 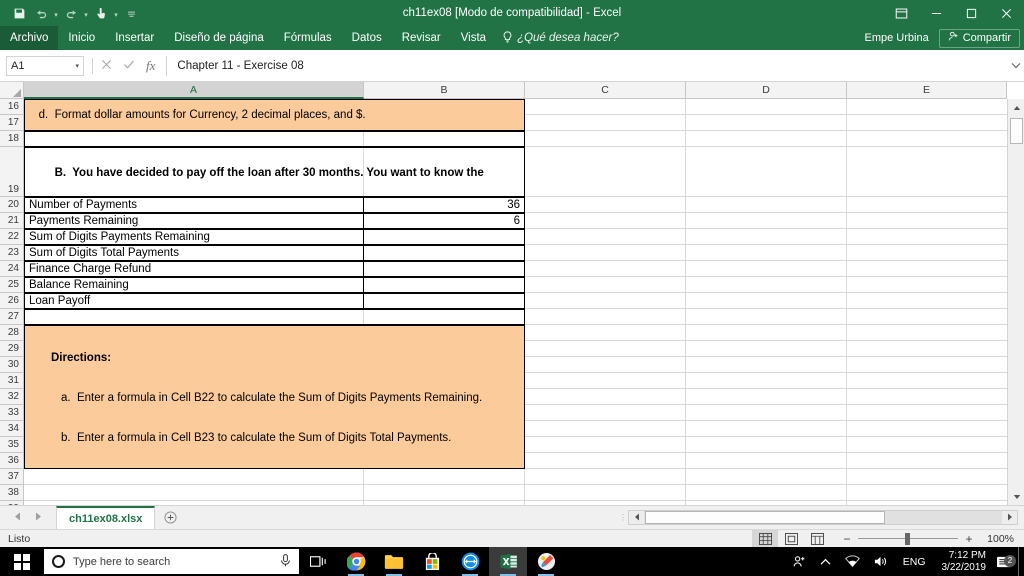 What do you see at coordinates (444, 301) in the screenshot?
I see `cell-b26` at bounding box center [444, 301].